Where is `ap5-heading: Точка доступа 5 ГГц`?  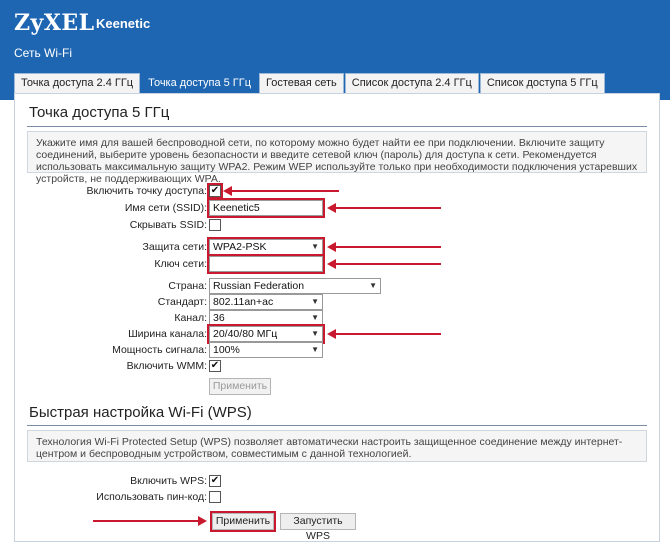 ap5-heading: Точка доступа 5 ГГц is located at coordinates (99, 112).